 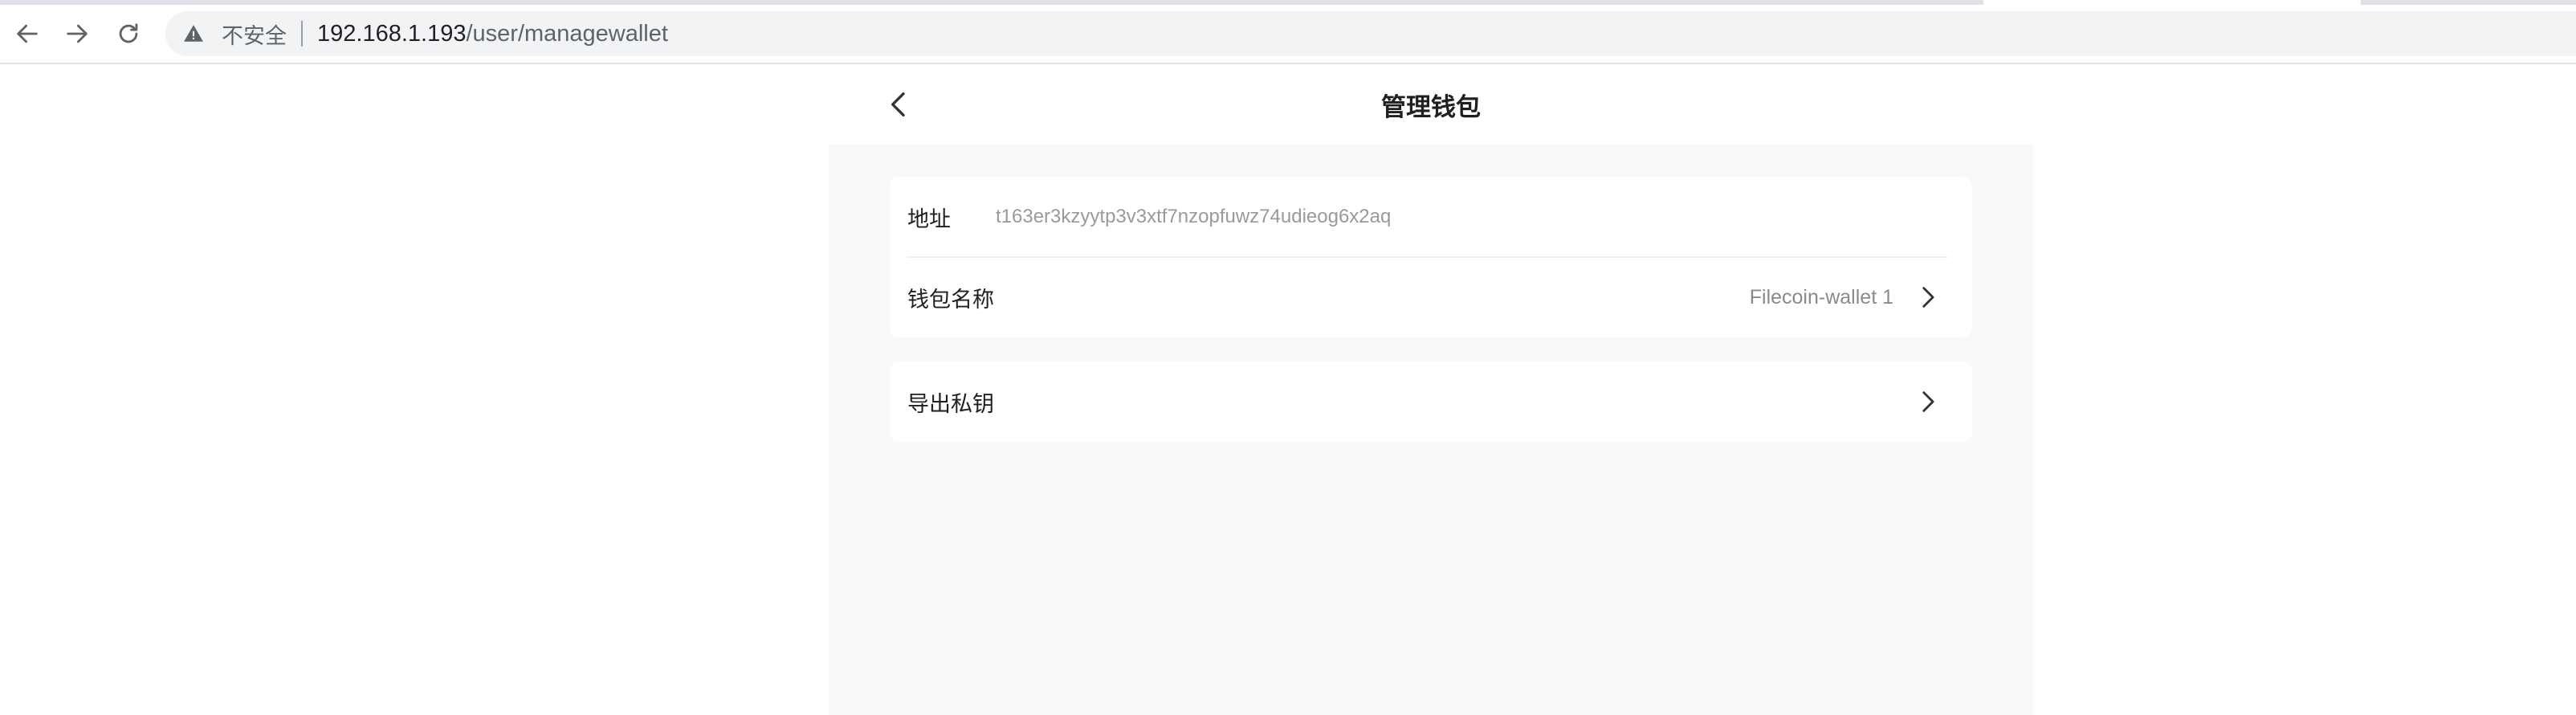 I want to click on browser-forward-button, so click(x=77, y=33).